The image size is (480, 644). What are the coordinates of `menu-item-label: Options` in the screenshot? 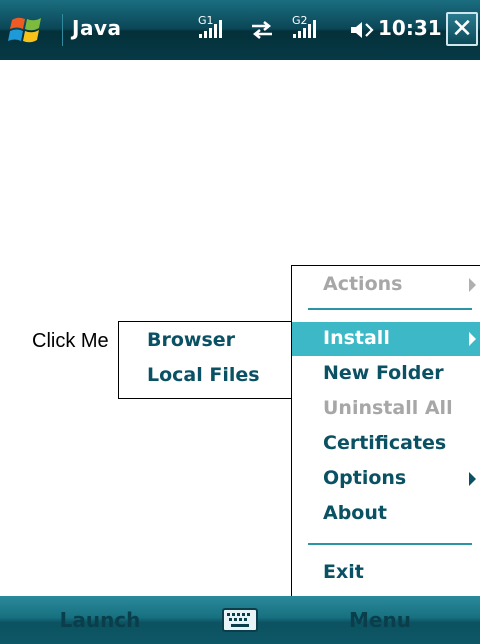 It's located at (365, 478).